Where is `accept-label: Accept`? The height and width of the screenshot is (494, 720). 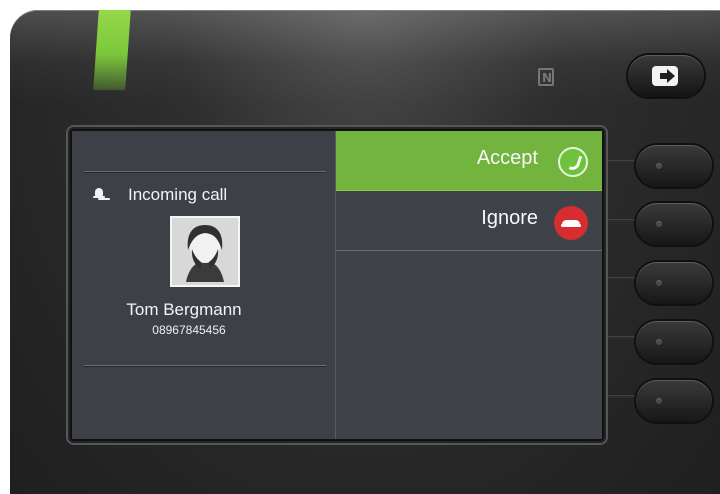
accept-label: Accept is located at coordinates (507, 158).